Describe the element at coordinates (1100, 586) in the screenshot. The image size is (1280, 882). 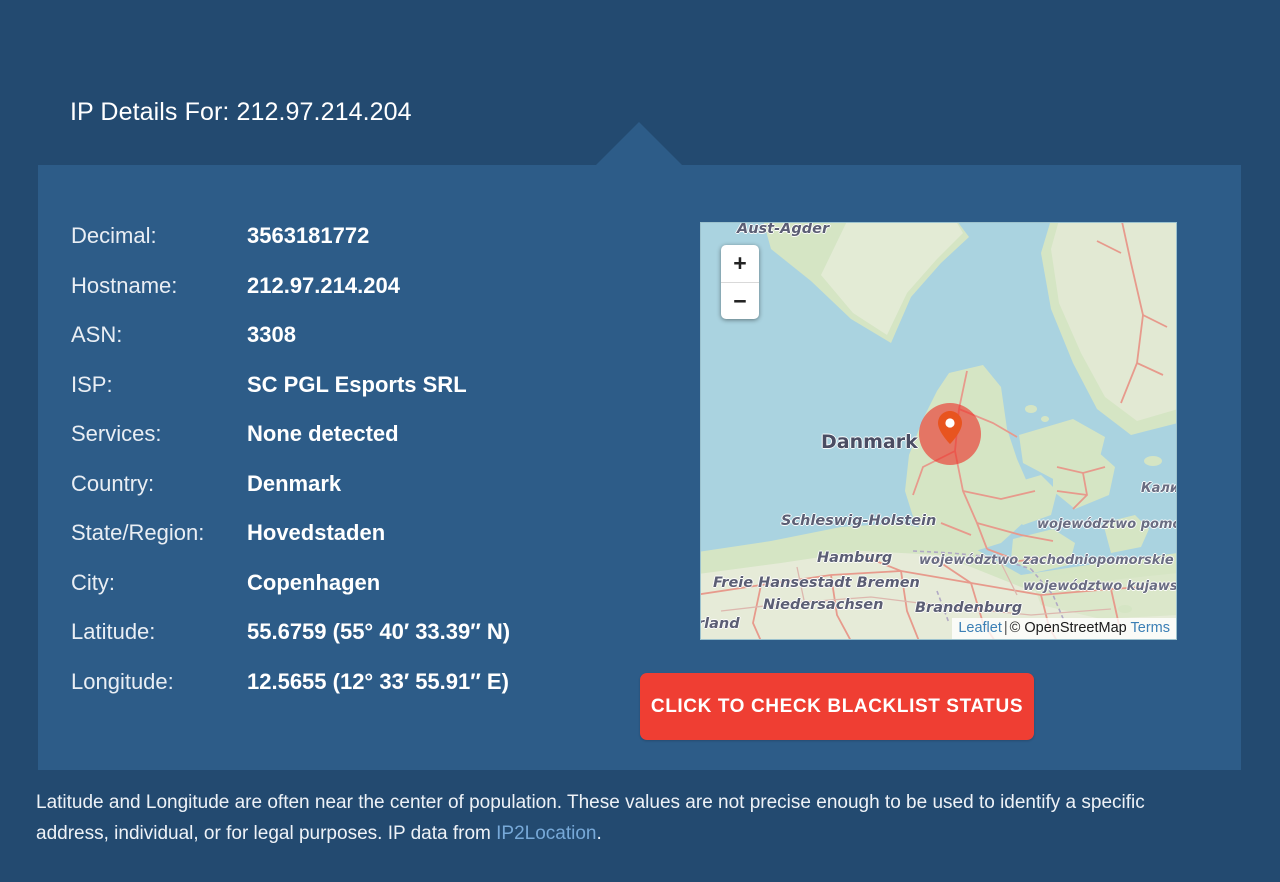
I see `map-label-kujawskie: województwo kujawsk` at that location.